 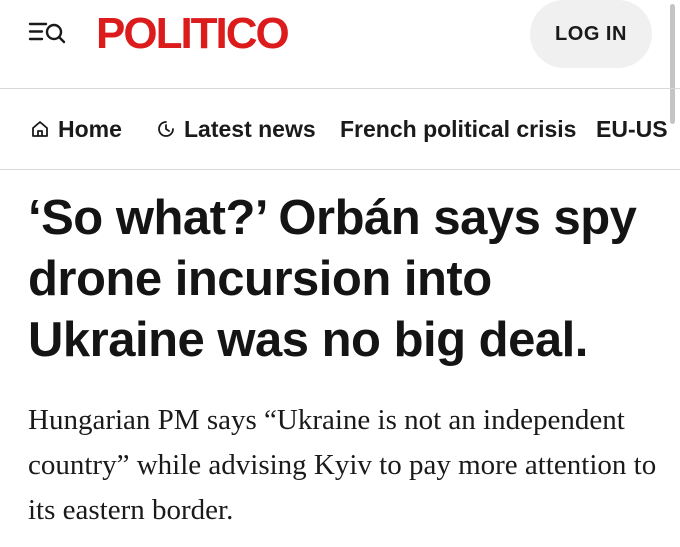 I want to click on clock-icon, so click(x=166, y=129).